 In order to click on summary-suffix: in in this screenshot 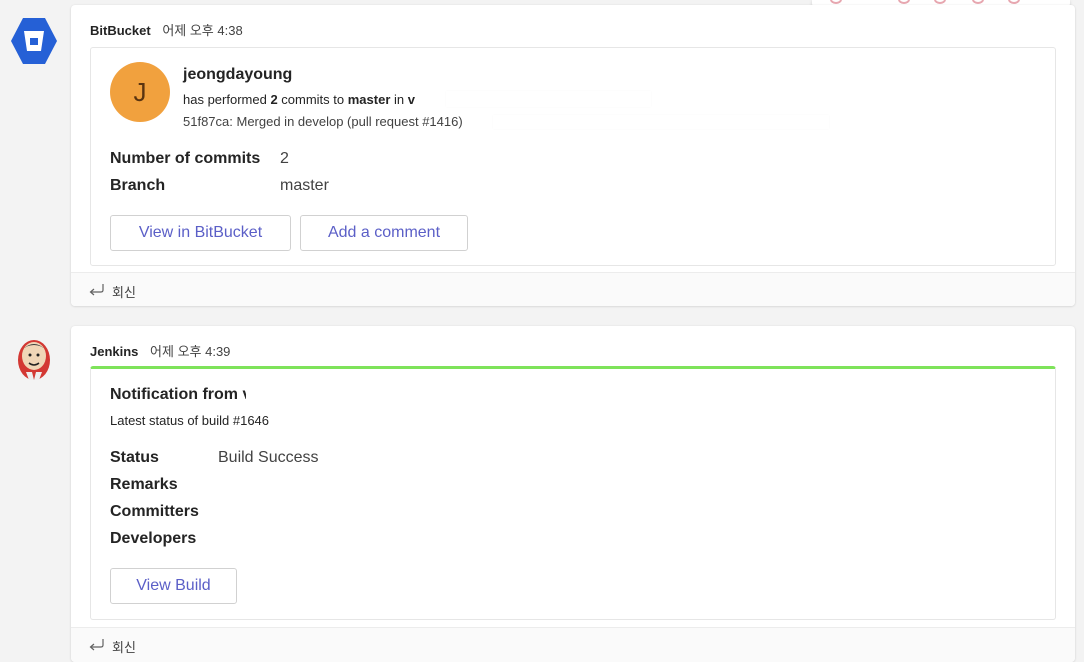, I will do `click(399, 99)`.